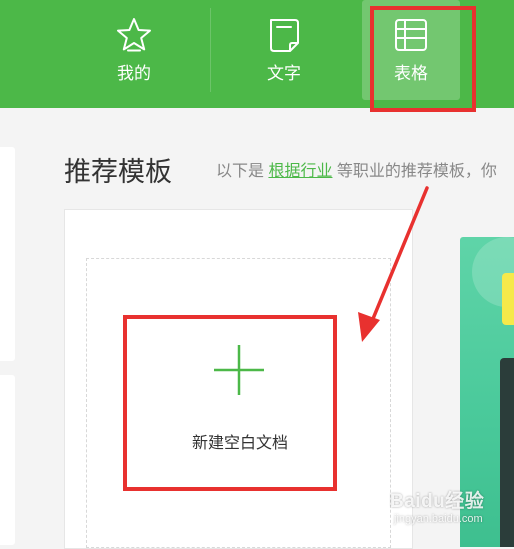 Image resolution: width=514 pixels, height=549 pixels. Describe the element at coordinates (7, 254) in the screenshot. I see `left-panel-upper` at that location.